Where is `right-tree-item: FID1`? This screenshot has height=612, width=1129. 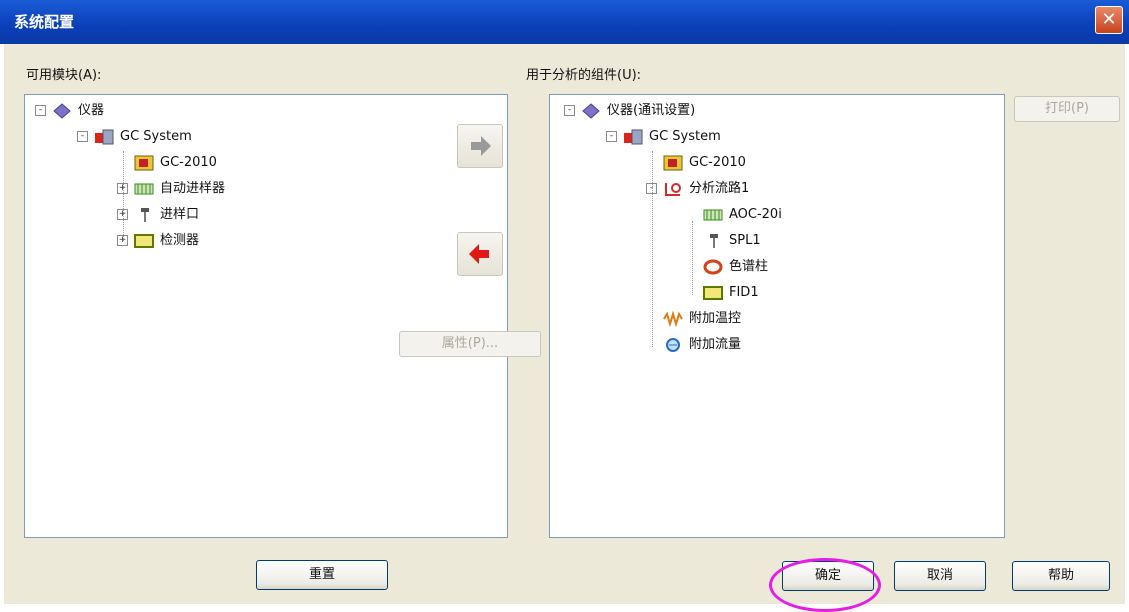
right-tree-item: FID1 is located at coordinates (722, 293).